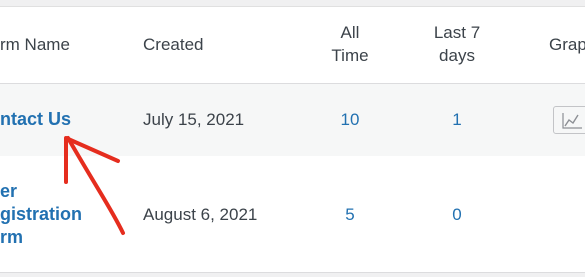  What do you see at coordinates (457, 215) in the screenshot?
I see `last-7-days-count-link: 0` at bounding box center [457, 215].